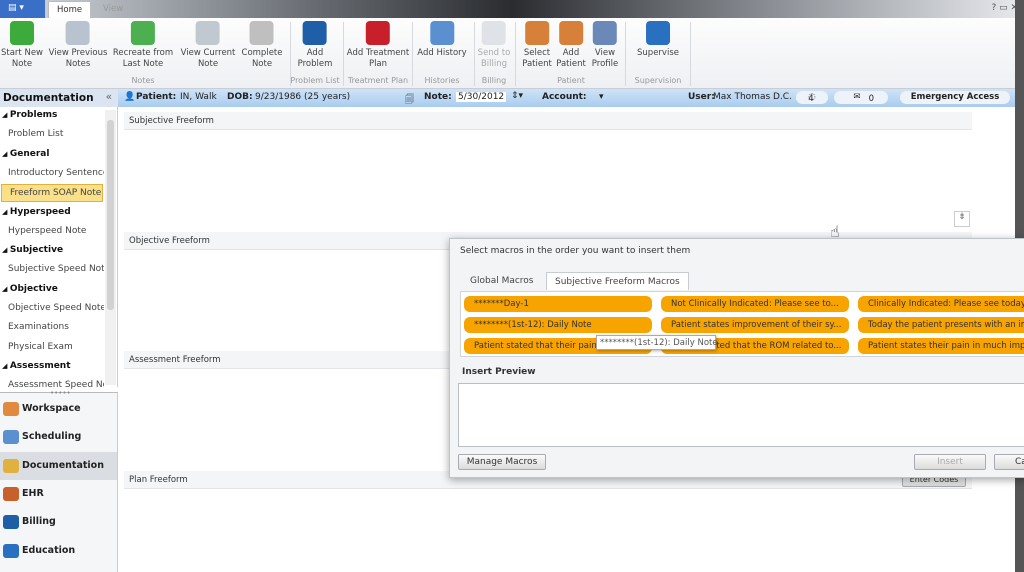 The height and width of the screenshot is (572, 1024). What do you see at coordinates (143, 58) in the screenshot?
I see `ribbon-button-label: Recreate from Last Note` at bounding box center [143, 58].